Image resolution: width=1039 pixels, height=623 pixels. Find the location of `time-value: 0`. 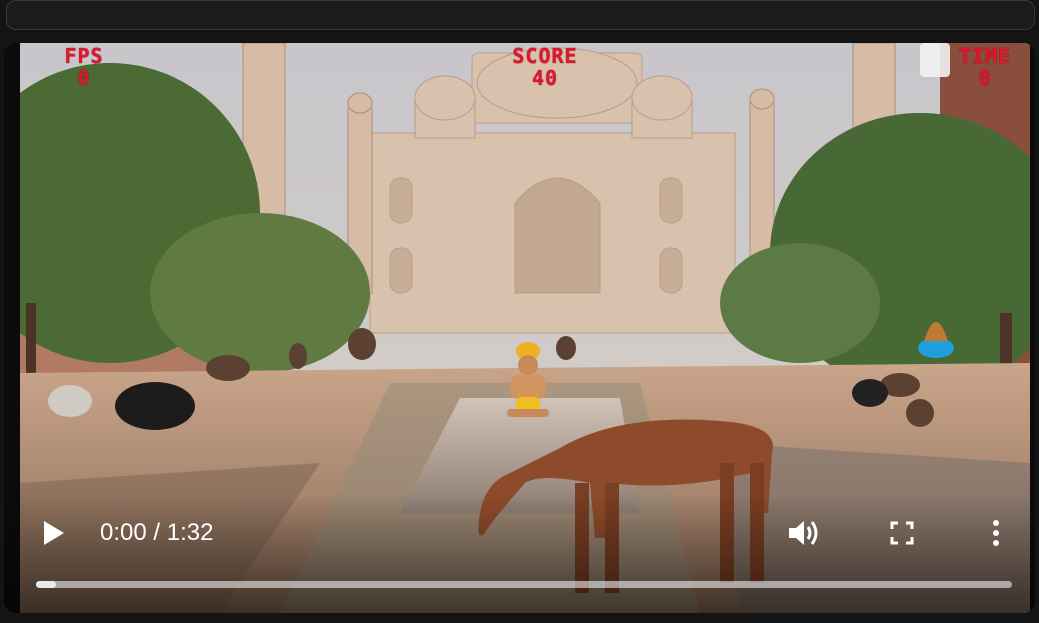

time-value: 0 is located at coordinates (985, 78).